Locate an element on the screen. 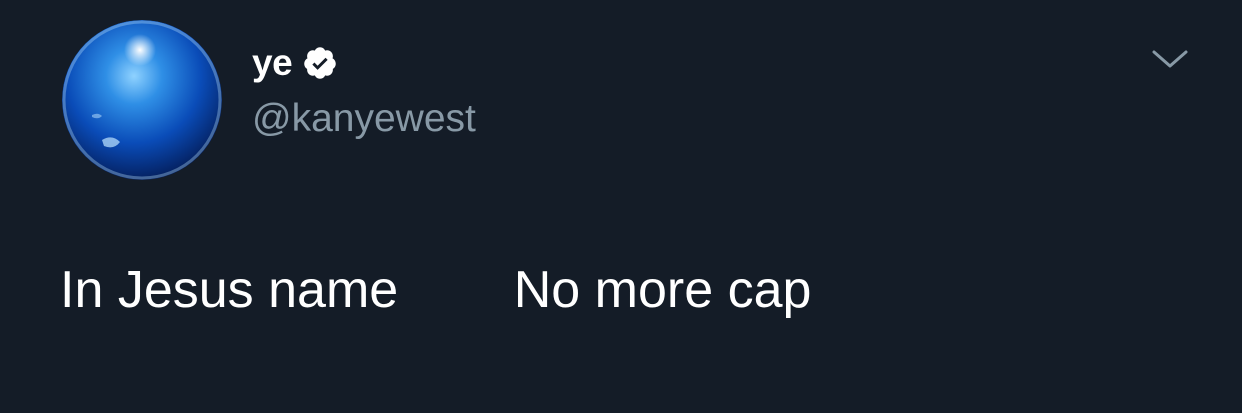 This screenshot has width=1242, height=413. tweet-text: In Jesus name No more cap is located at coordinates (436, 290).